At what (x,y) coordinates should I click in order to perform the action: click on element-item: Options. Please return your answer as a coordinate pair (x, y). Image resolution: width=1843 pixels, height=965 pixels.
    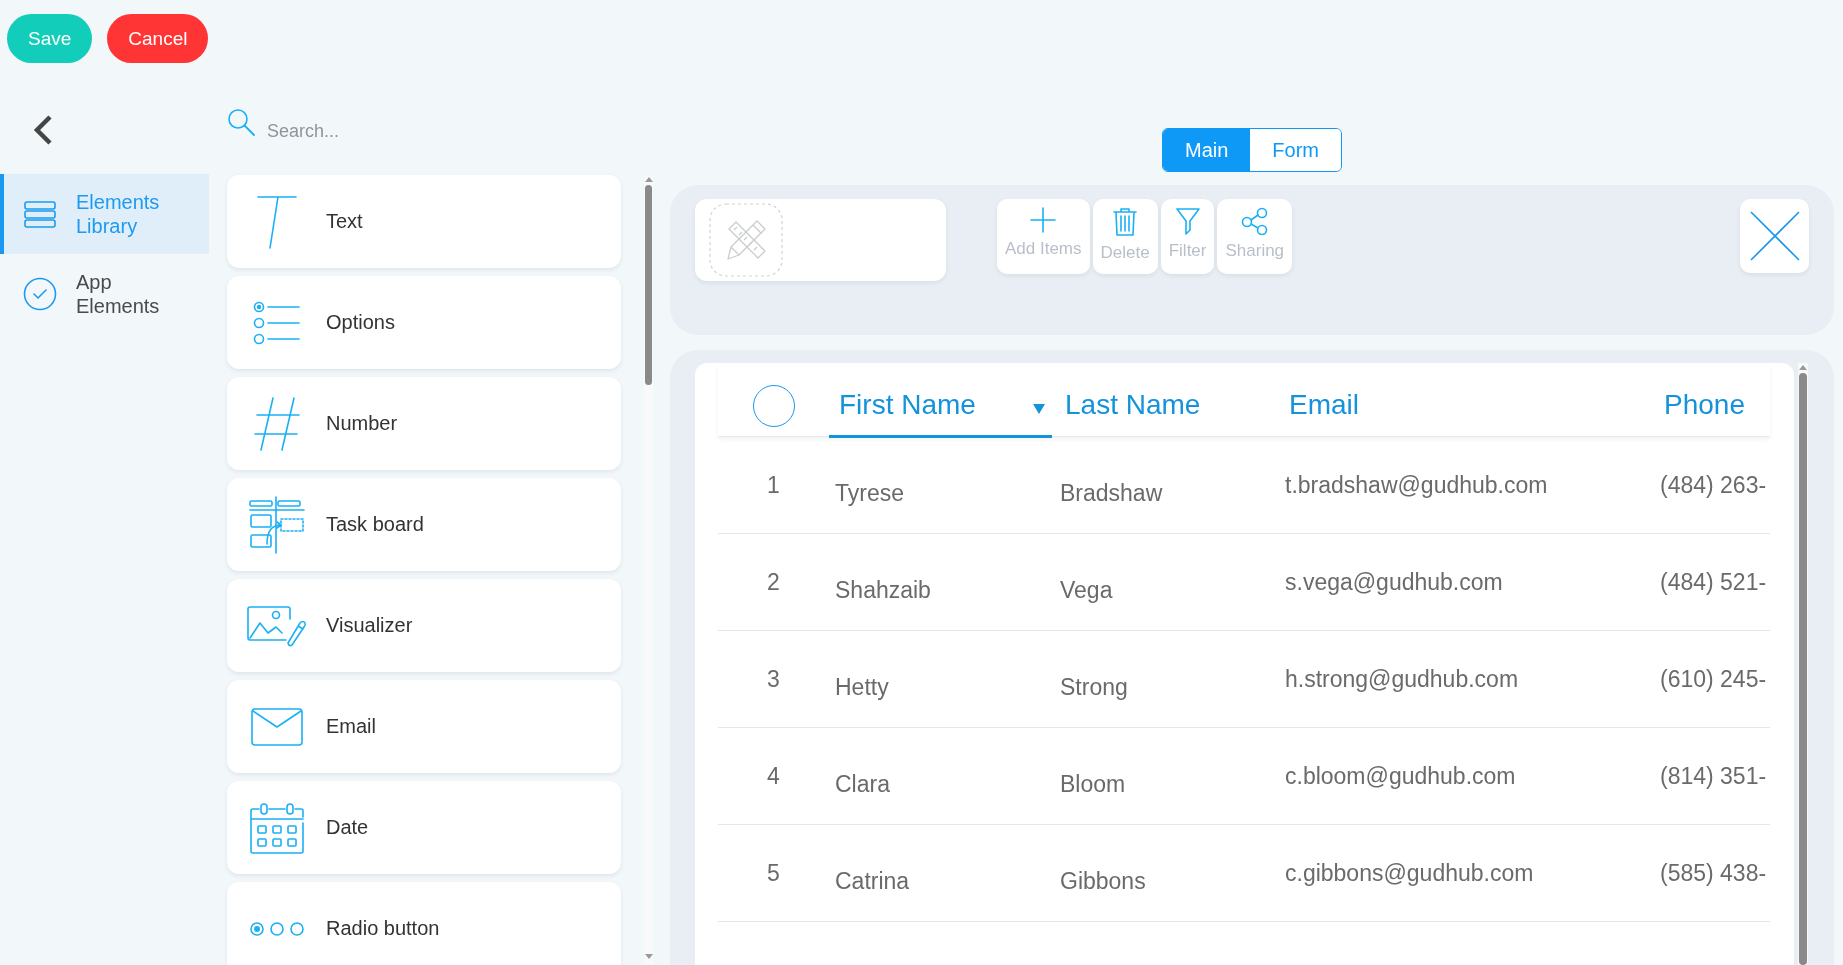
    Looking at the image, I should click on (424, 322).